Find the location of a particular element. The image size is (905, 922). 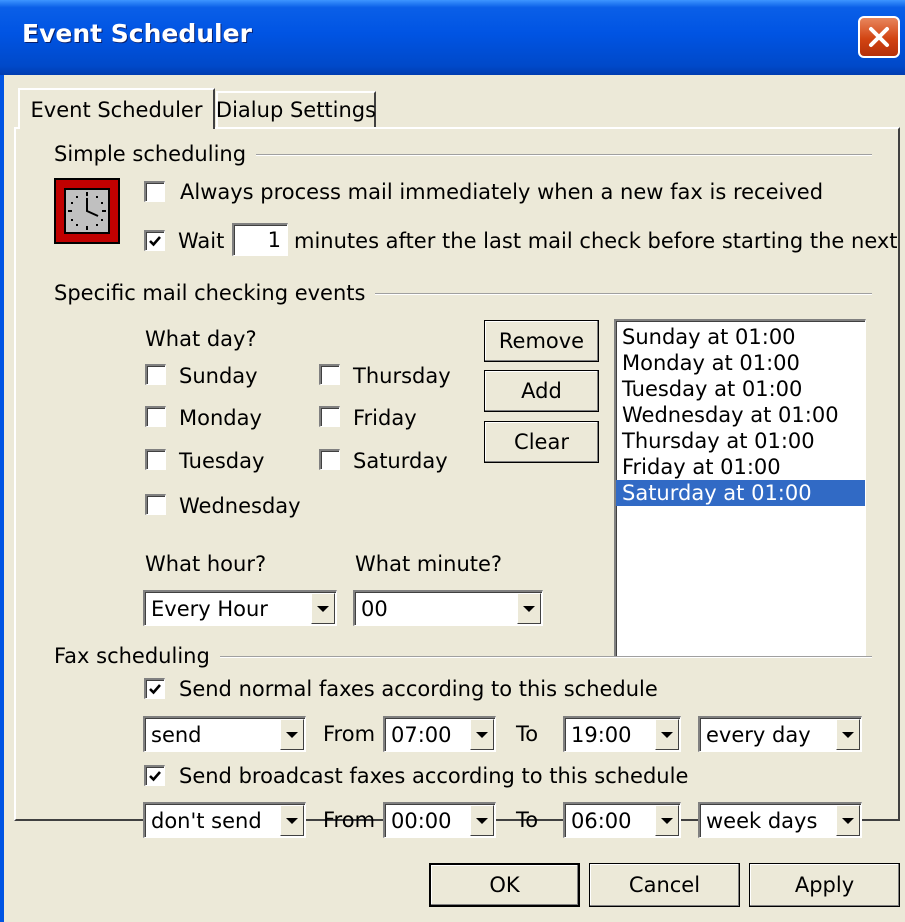

wait-label: Wait is located at coordinates (201, 241).